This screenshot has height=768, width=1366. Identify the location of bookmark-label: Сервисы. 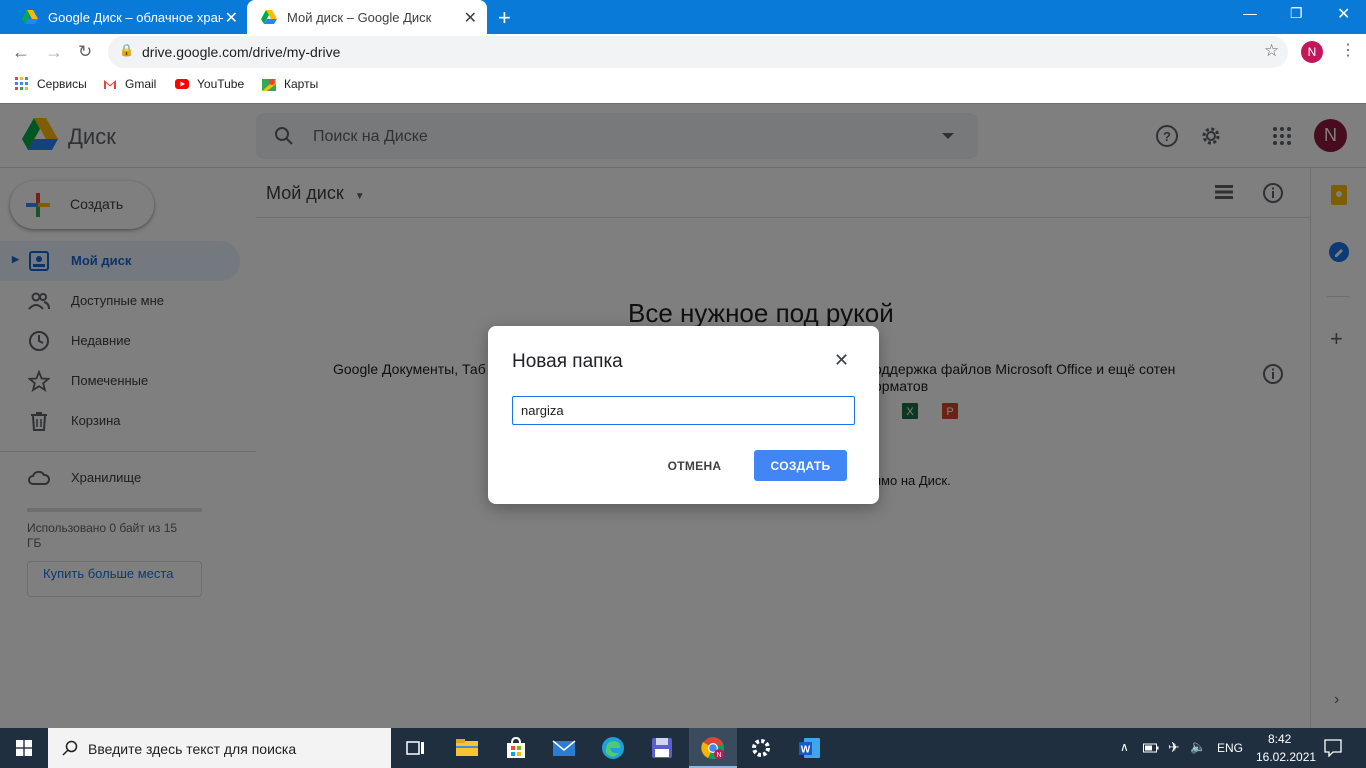
(62, 84).